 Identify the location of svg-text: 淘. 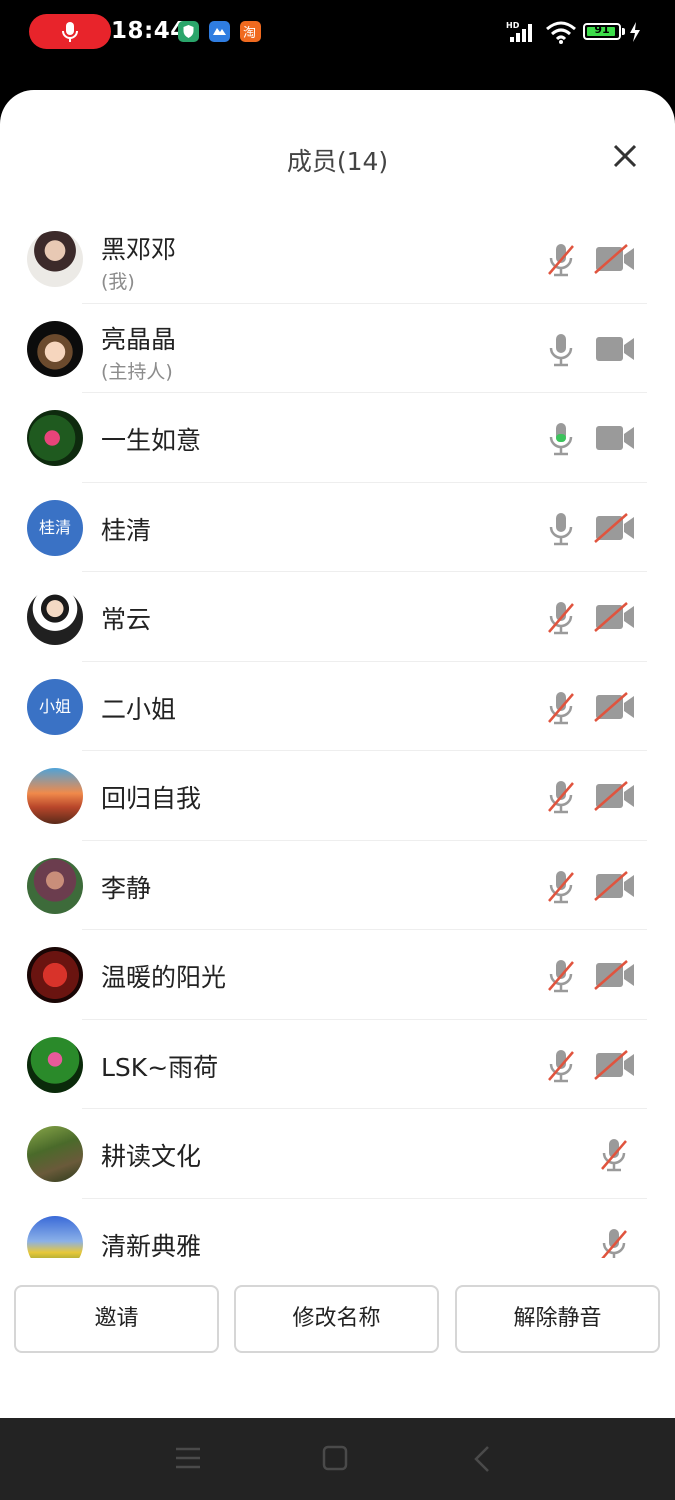
(249, 33).